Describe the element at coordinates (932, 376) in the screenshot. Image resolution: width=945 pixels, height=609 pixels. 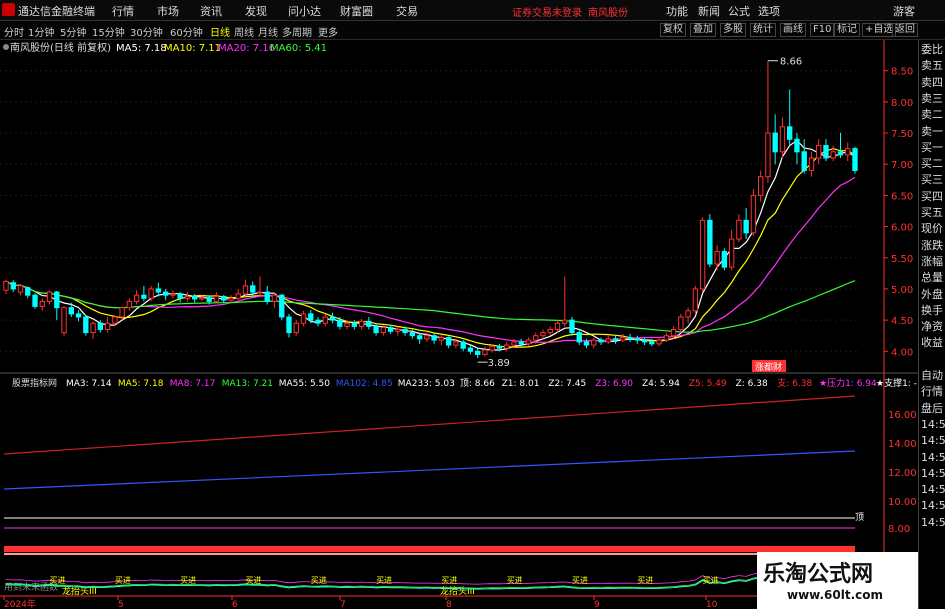
I see `right-info-label: 自动` at that location.